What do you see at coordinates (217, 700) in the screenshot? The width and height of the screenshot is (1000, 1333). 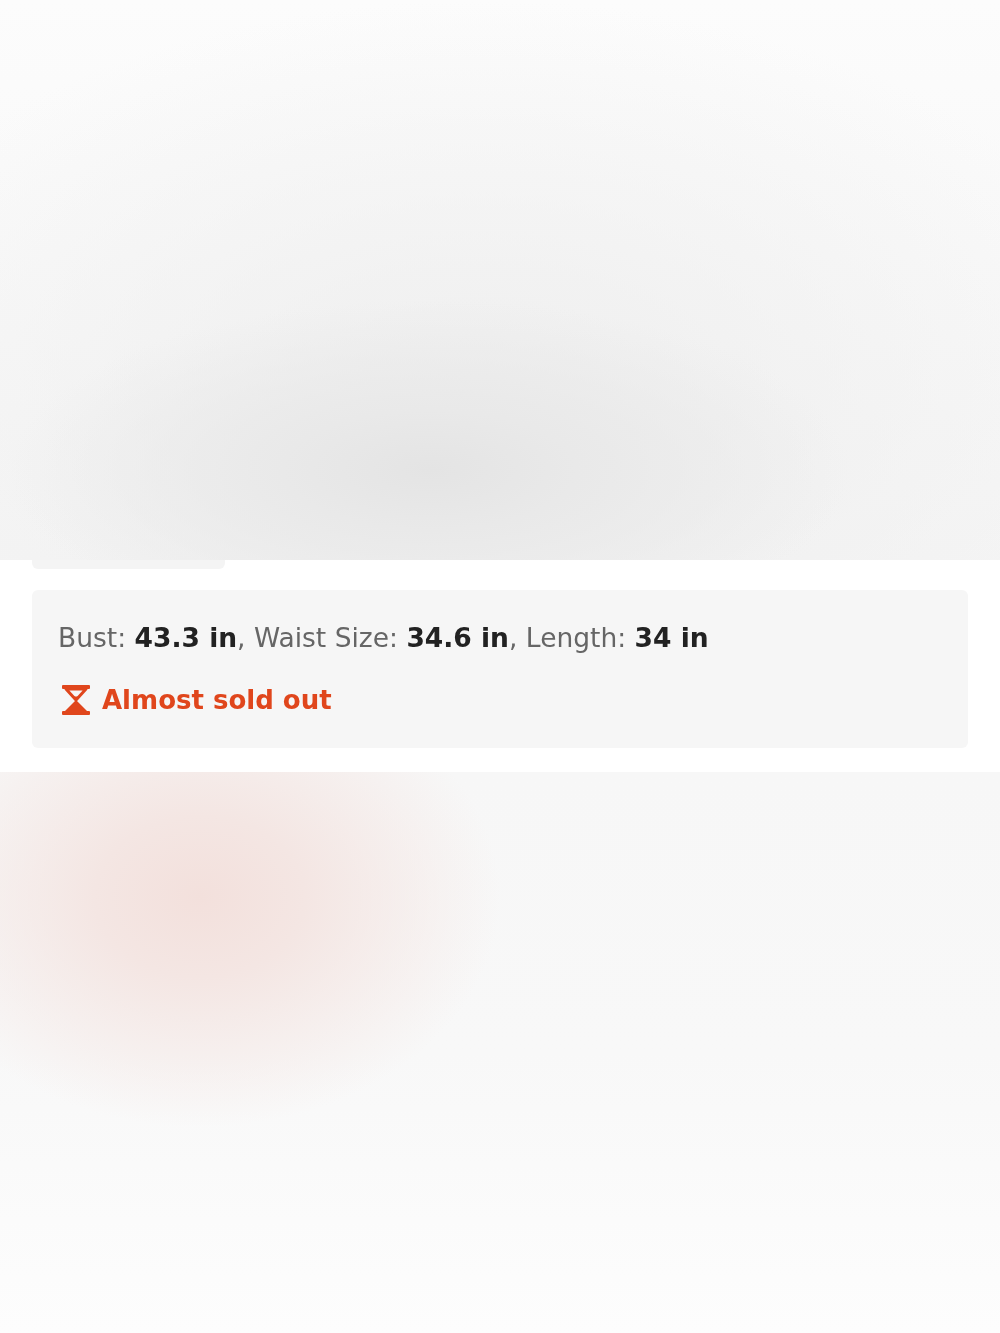 I see `stock-status-text: Almost sold out` at bounding box center [217, 700].